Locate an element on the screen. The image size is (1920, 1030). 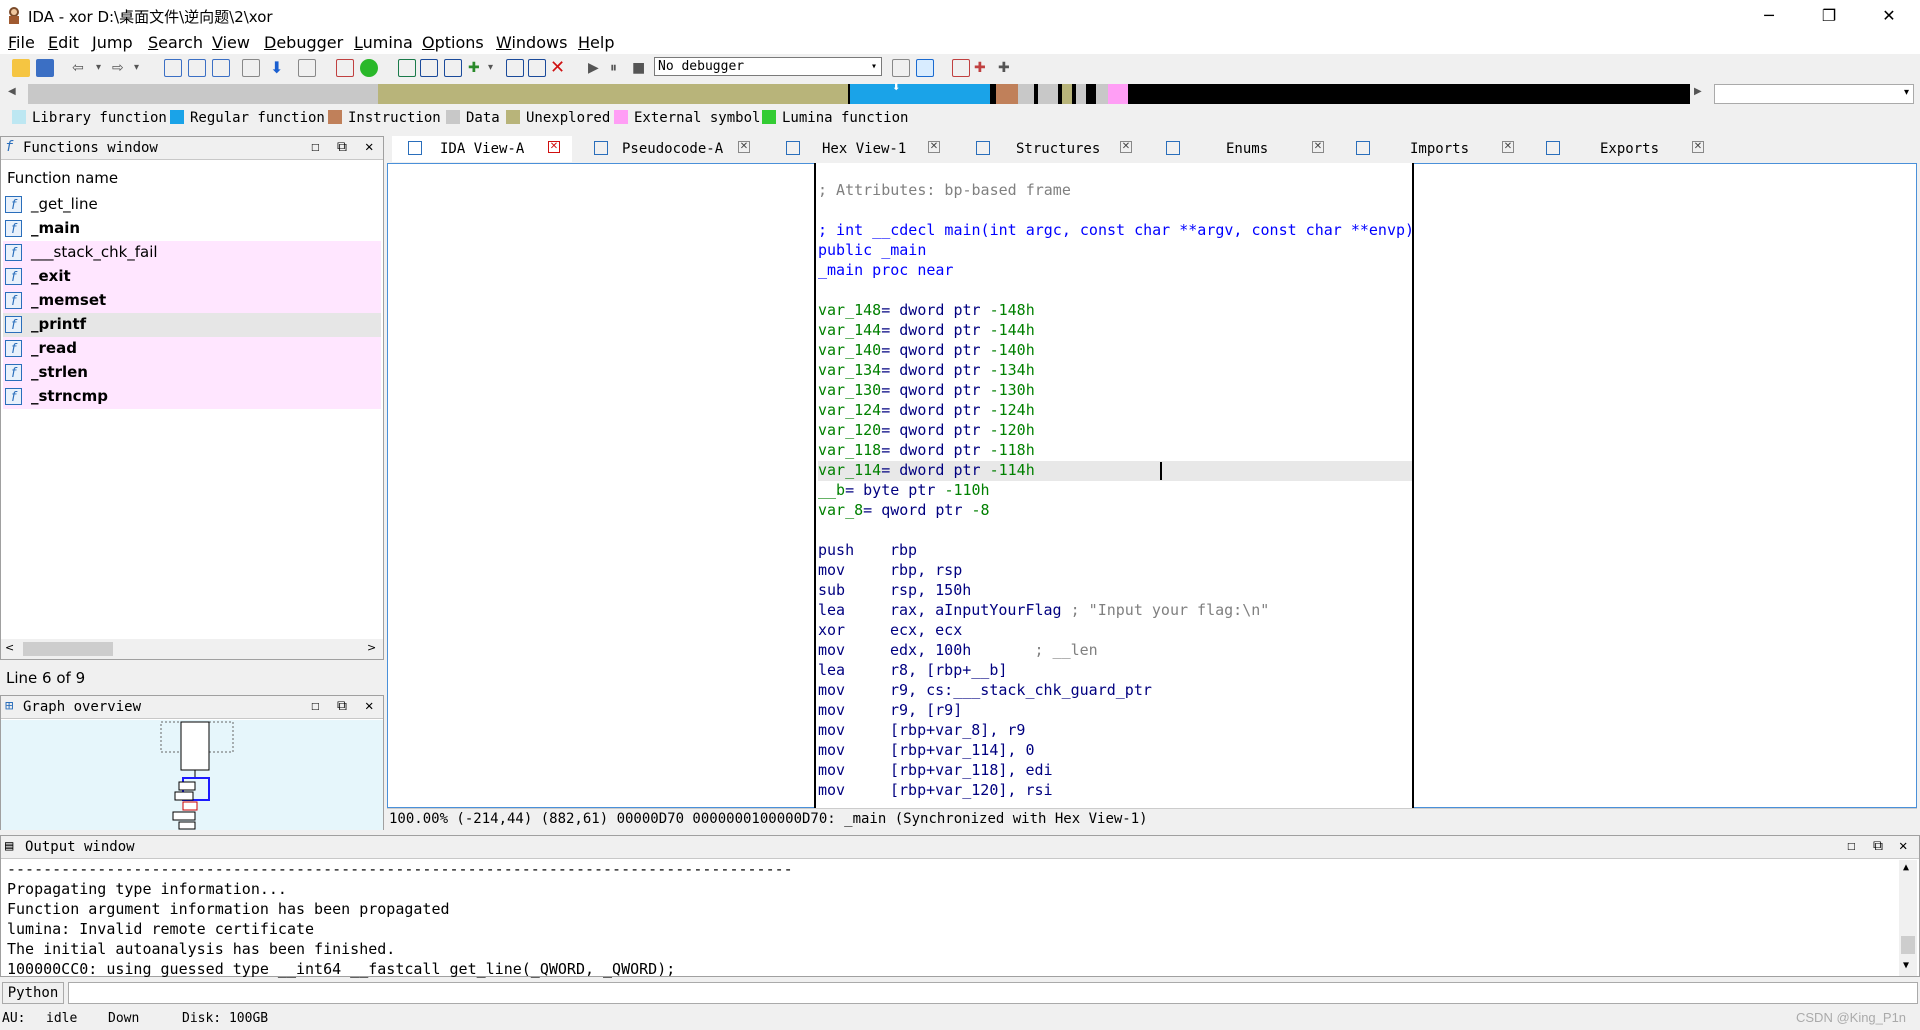
nav-combo: ▾ is located at coordinates (1814, 94).